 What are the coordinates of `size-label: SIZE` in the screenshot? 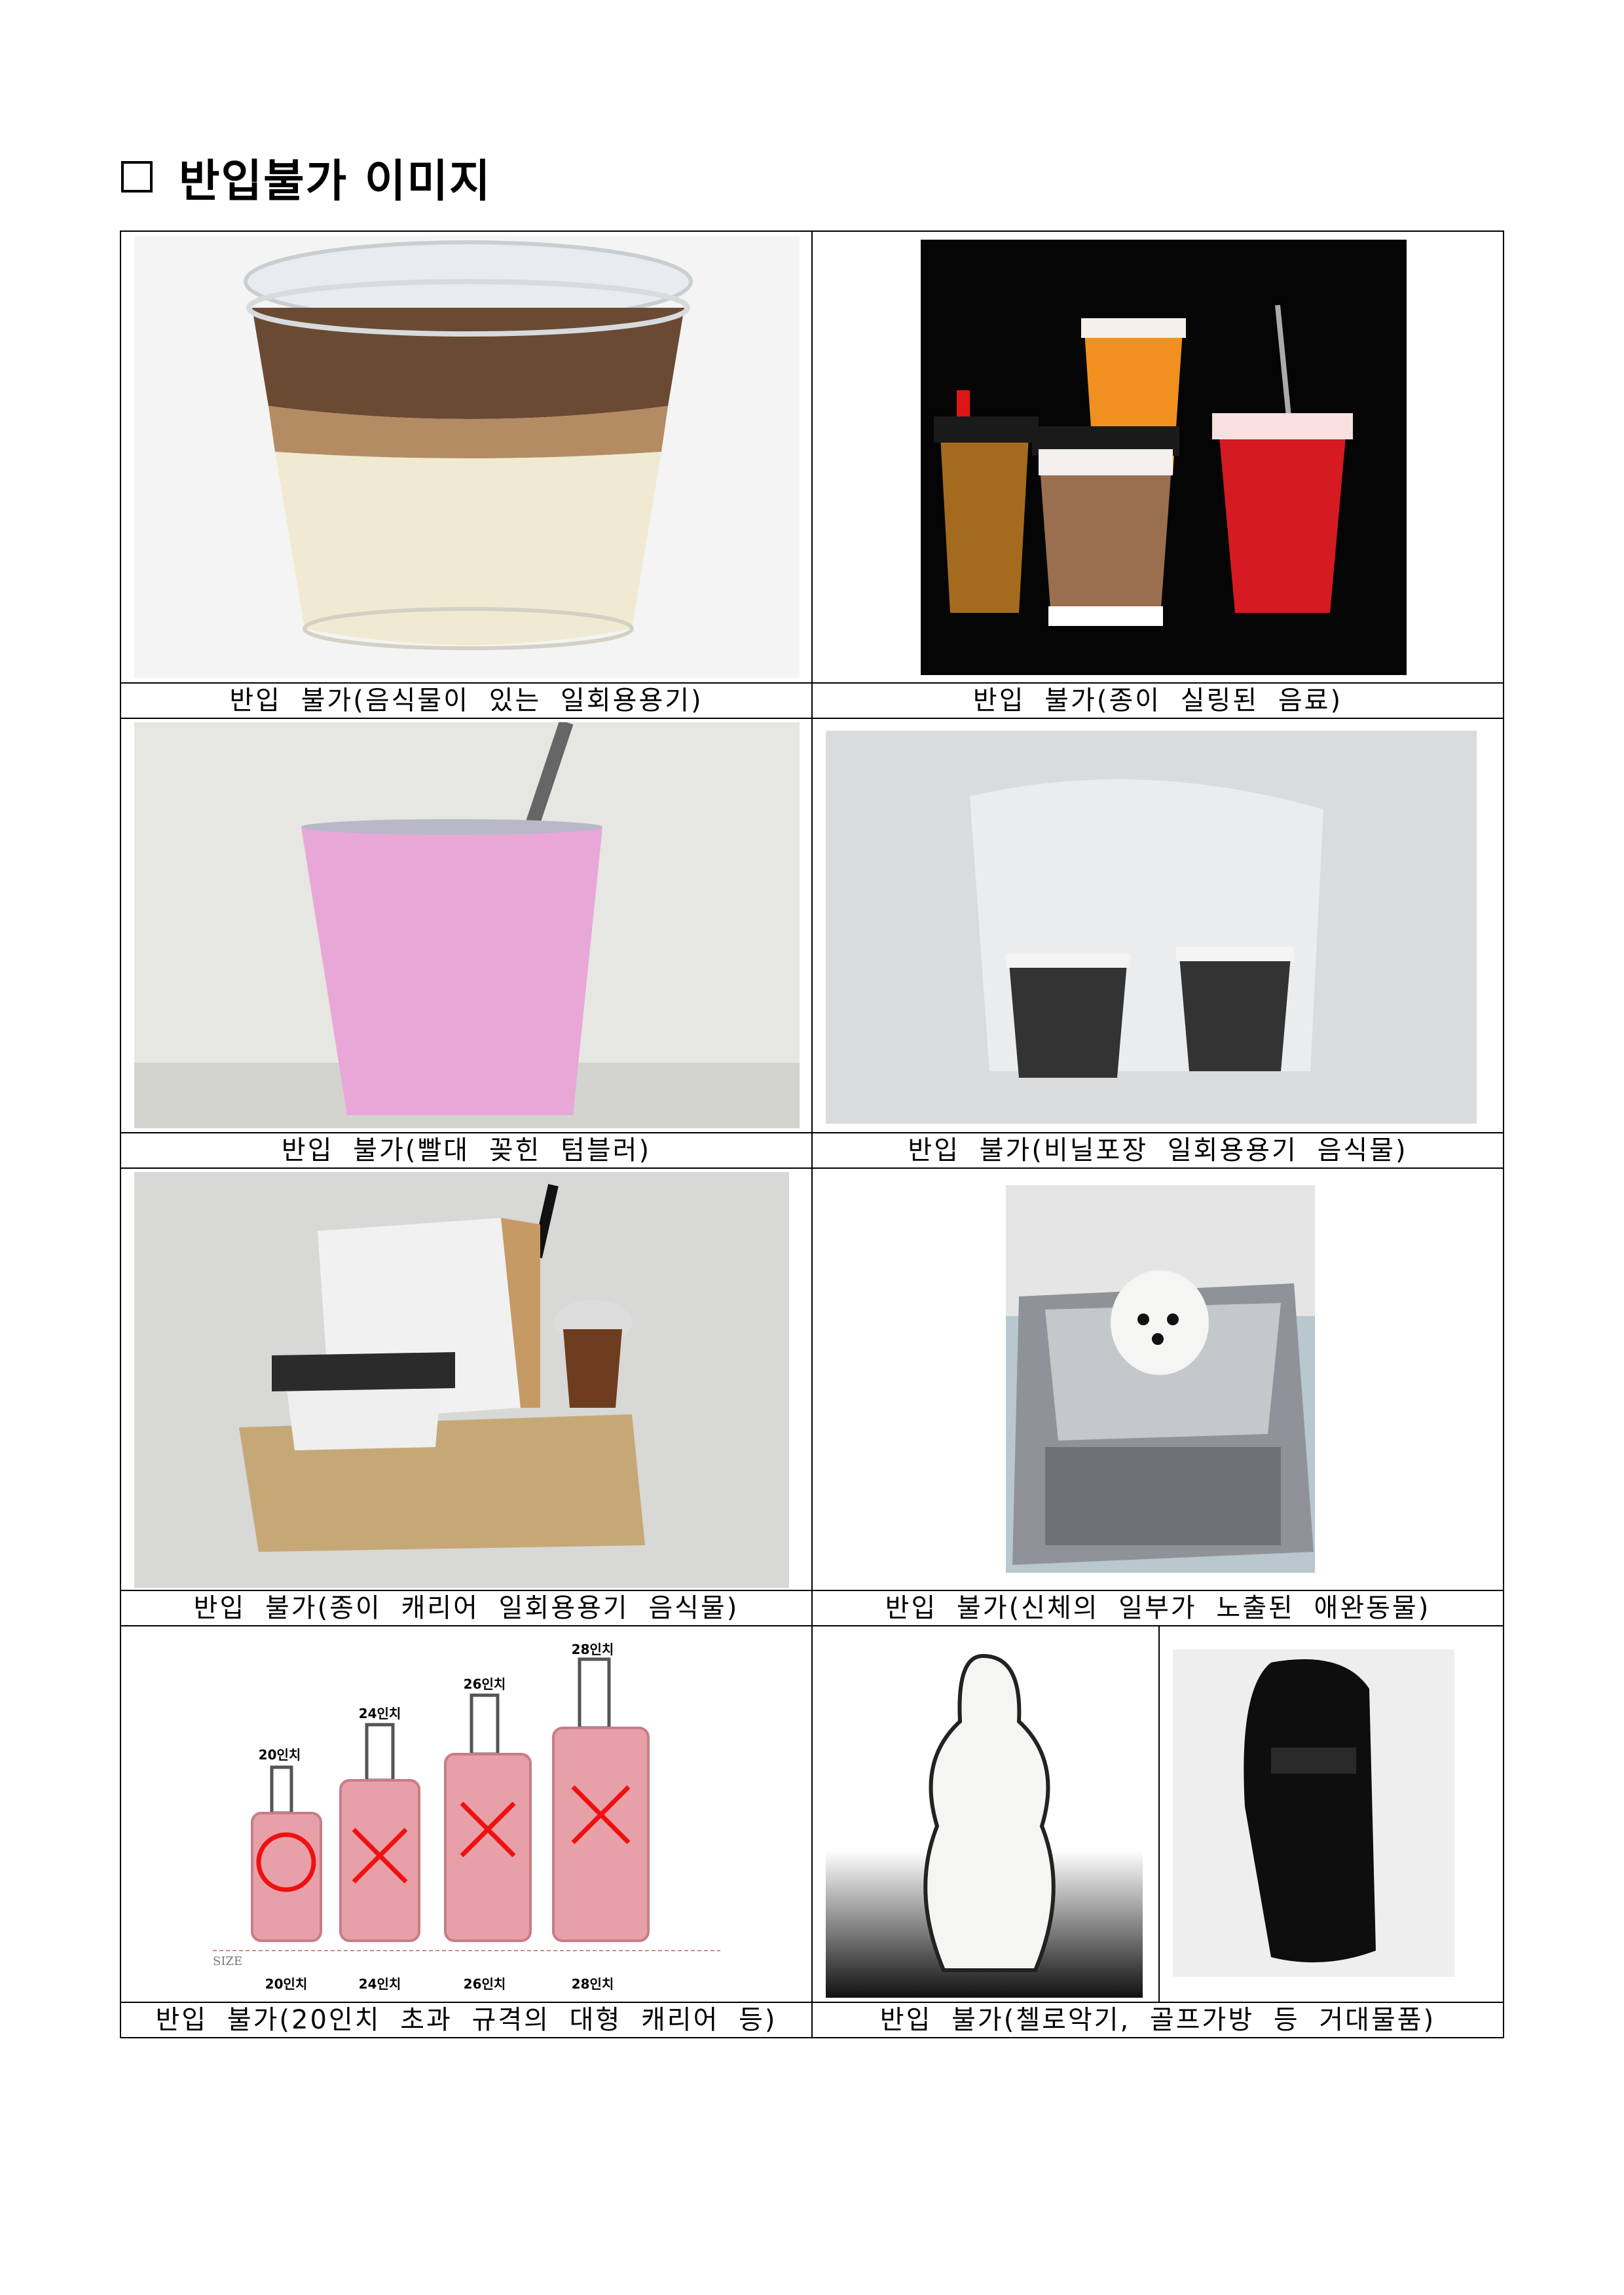 It's located at (227, 1961).